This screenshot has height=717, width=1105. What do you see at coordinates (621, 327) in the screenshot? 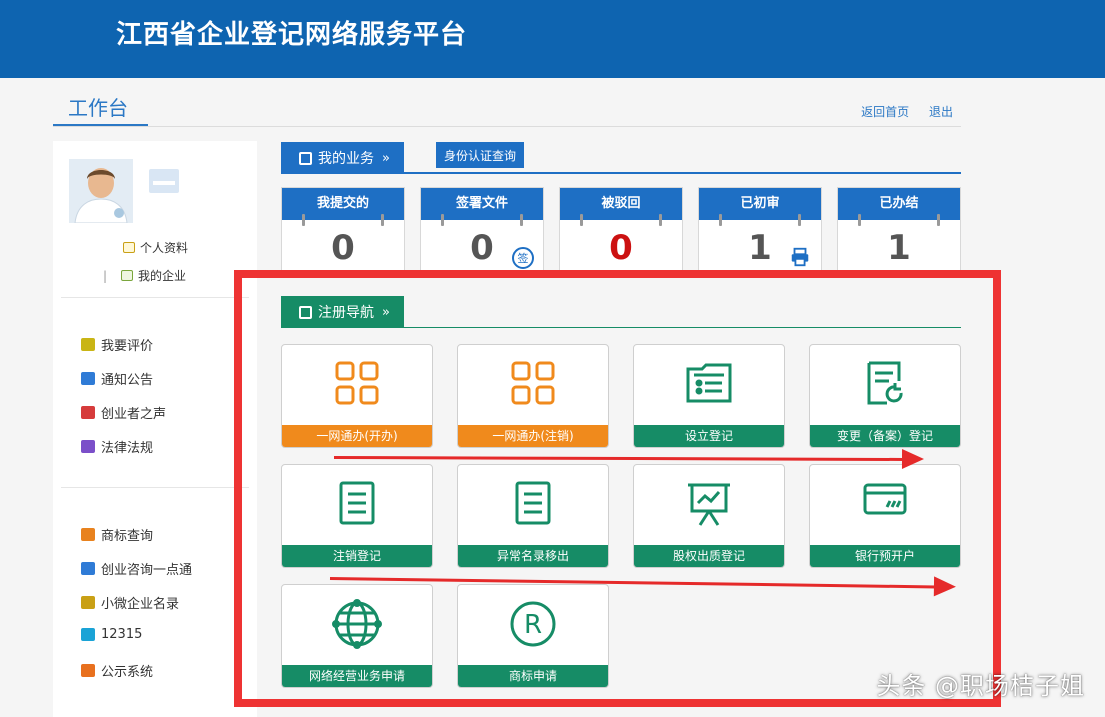
I see `registration-nav-line` at bounding box center [621, 327].